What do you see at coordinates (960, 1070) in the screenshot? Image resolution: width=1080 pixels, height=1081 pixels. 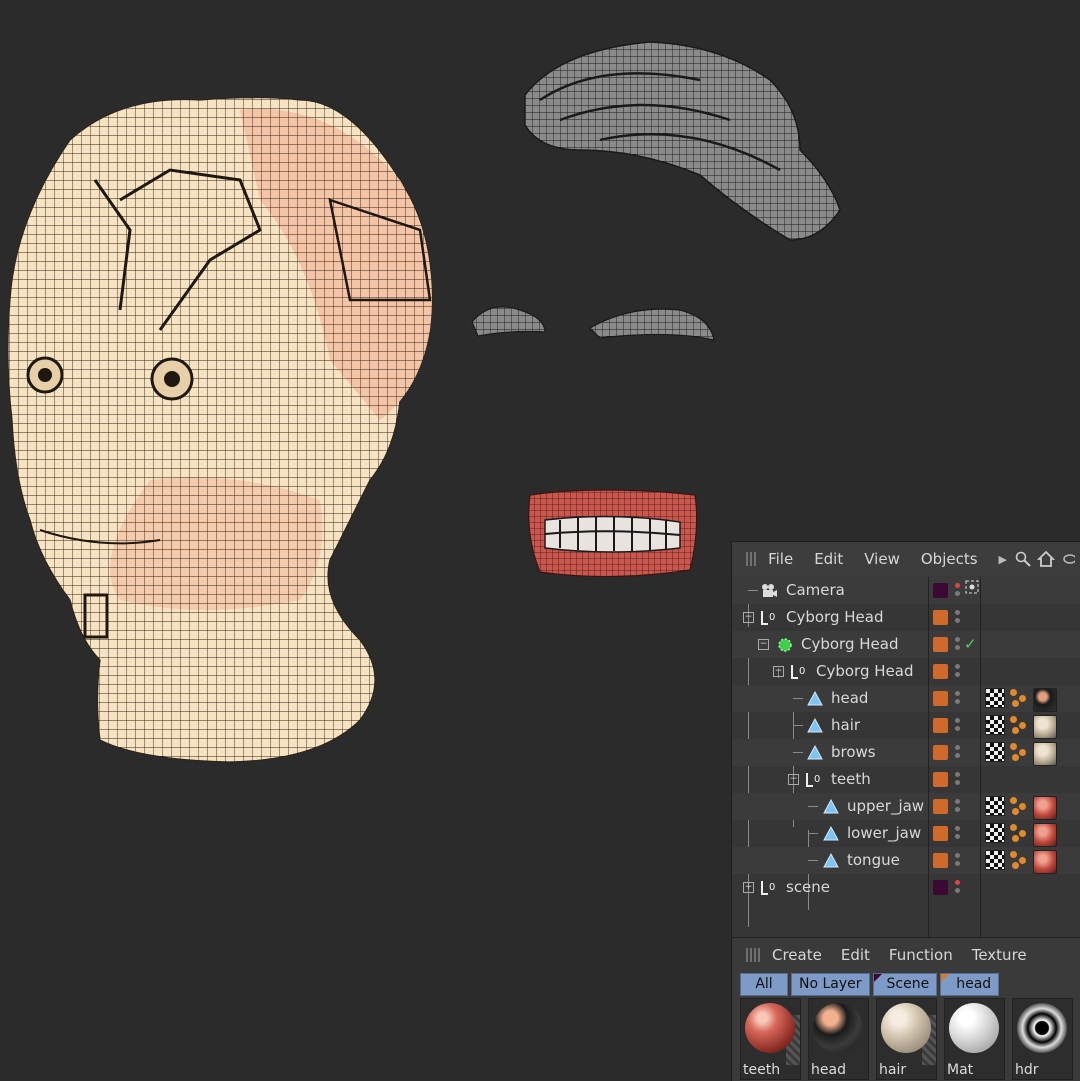 I see `material-name: Mat` at bounding box center [960, 1070].